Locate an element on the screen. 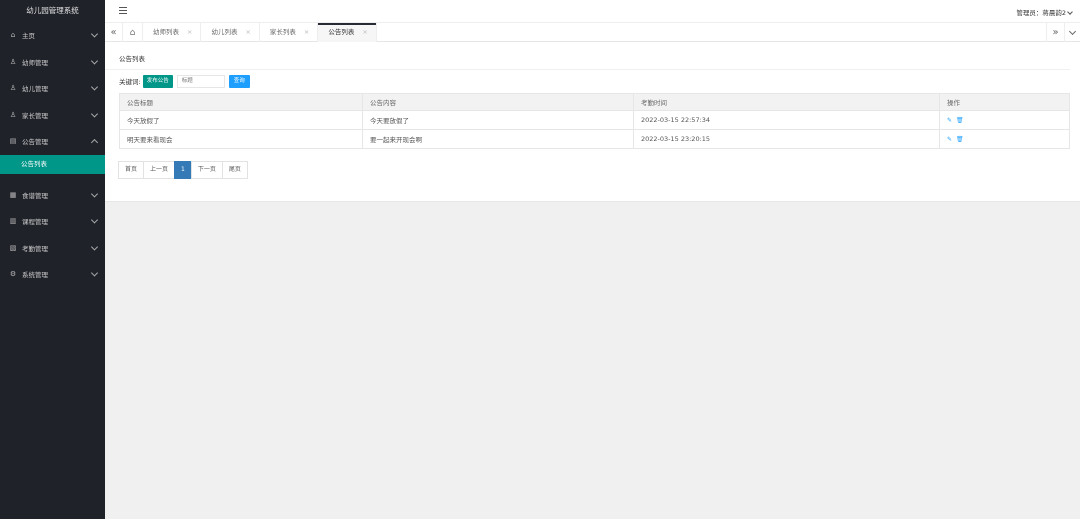  tabs-menu-chevron-down-icon is located at coordinates (1072, 32).